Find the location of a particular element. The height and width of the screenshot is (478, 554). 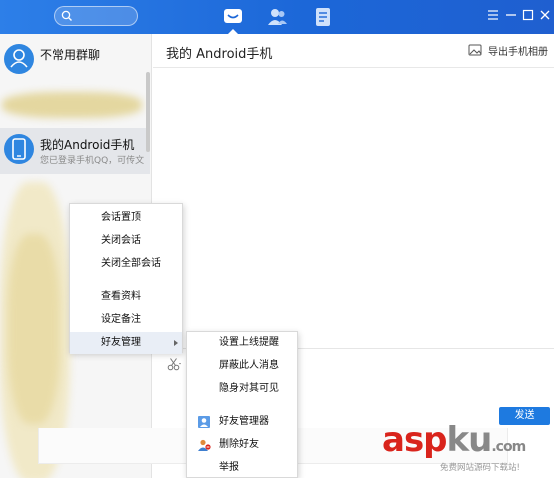

menu-icon is located at coordinates (493, 15).